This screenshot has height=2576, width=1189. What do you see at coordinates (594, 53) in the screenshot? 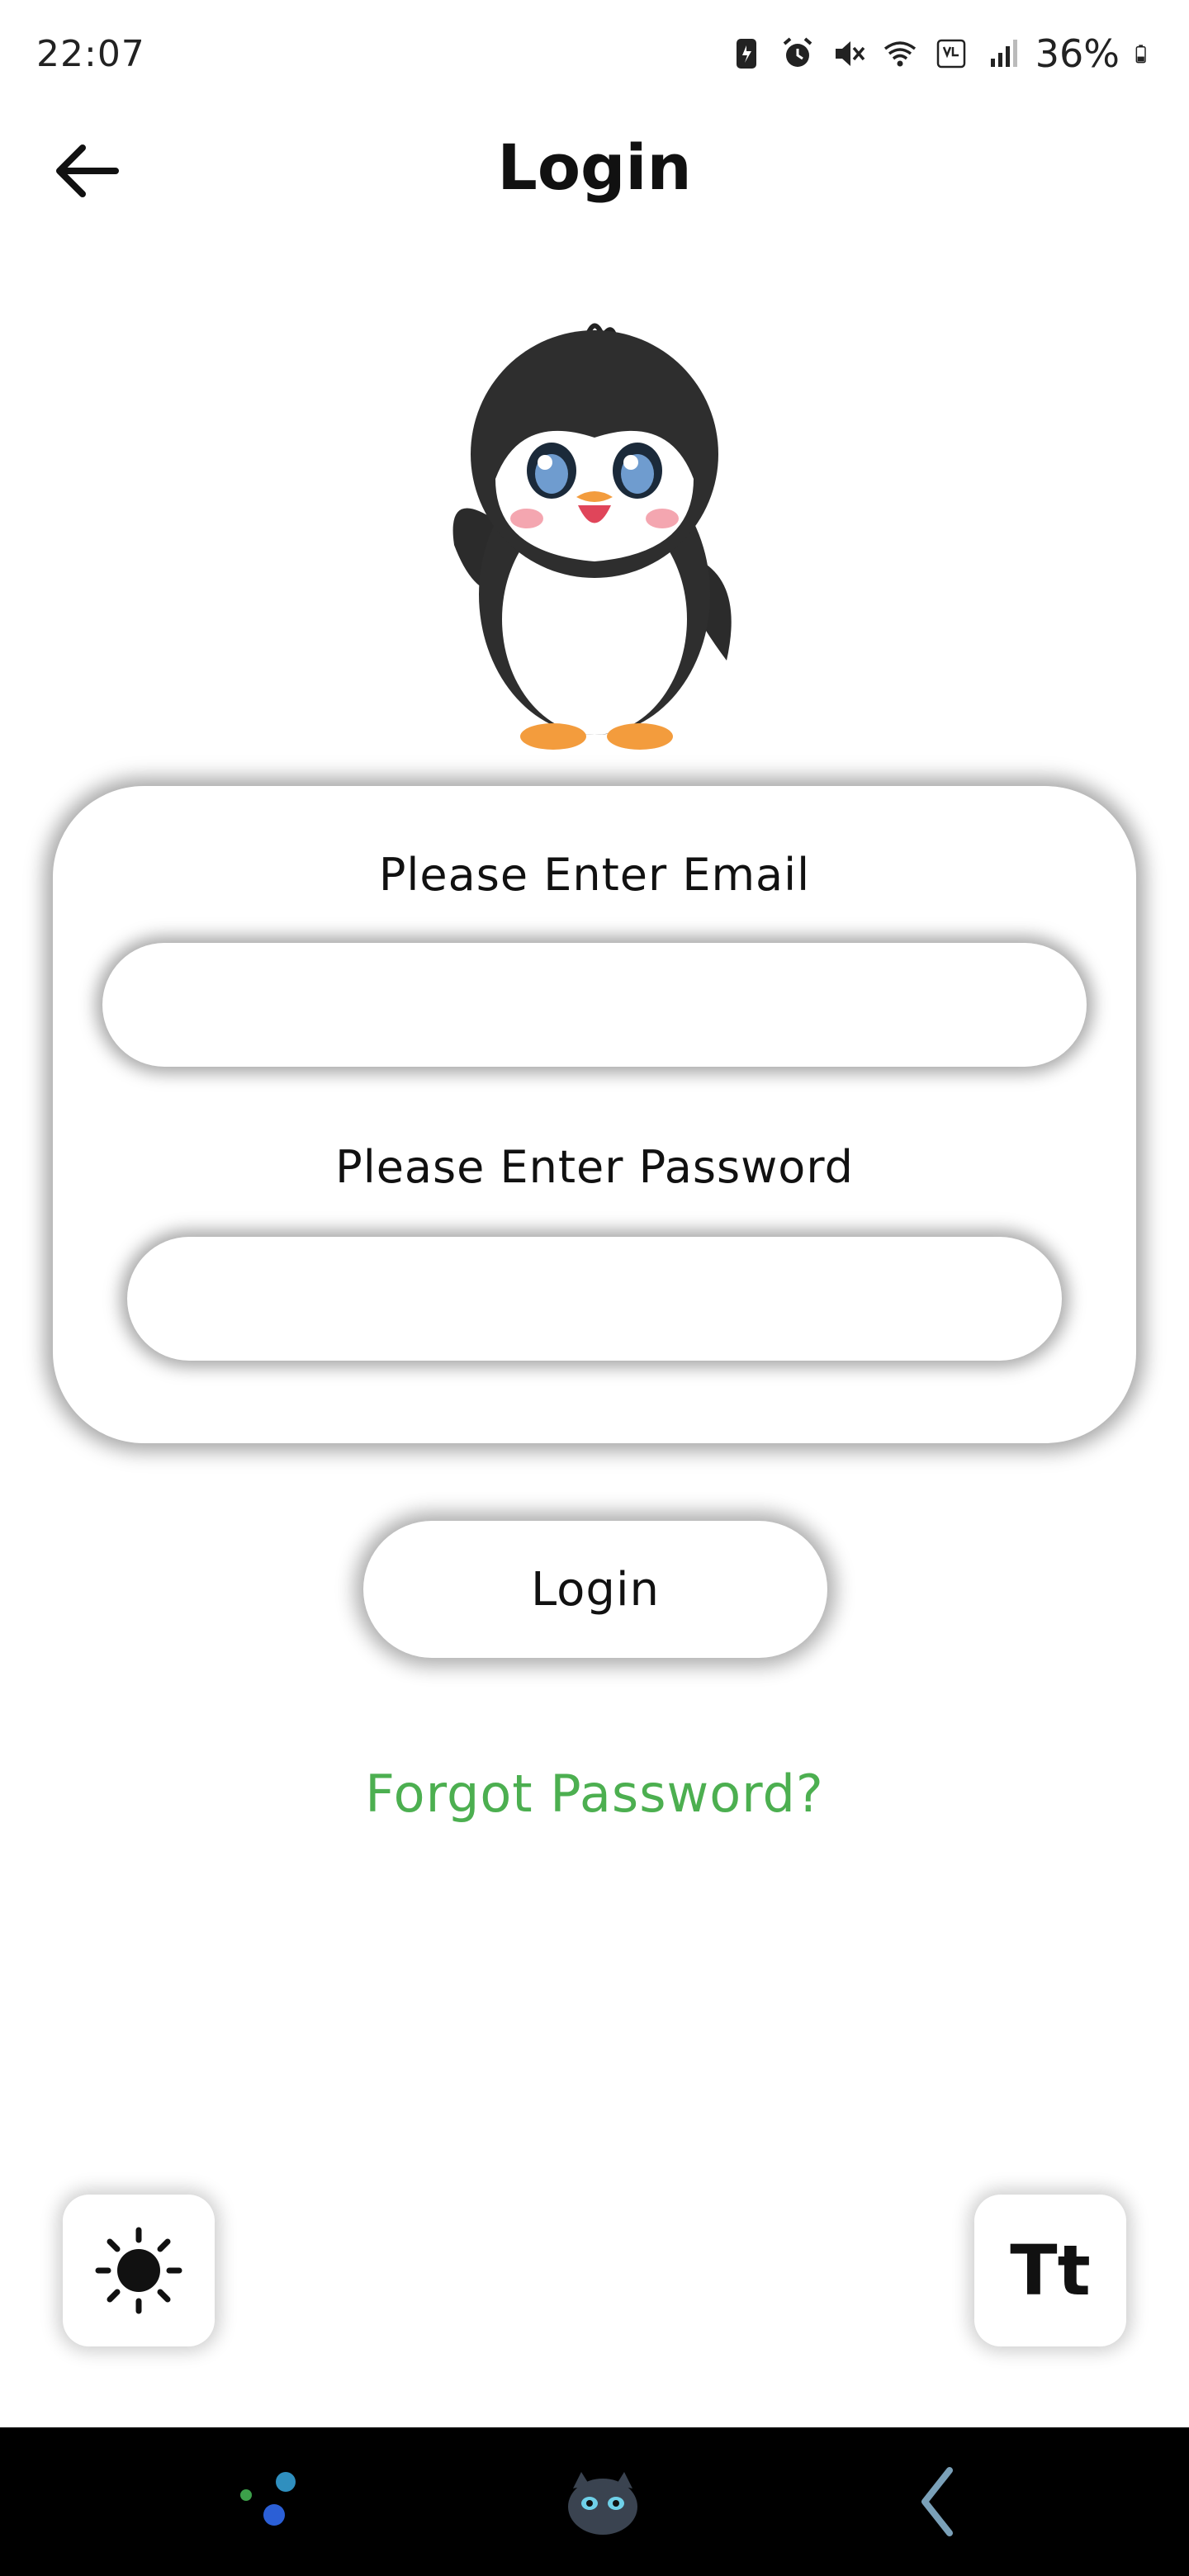
I see `status-bar: 22:07 36%` at bounding box center [594, 53].